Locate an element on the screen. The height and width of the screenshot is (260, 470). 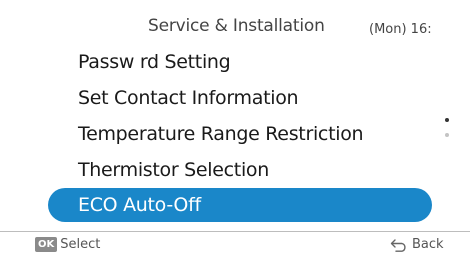
ok-button-icon: OK is located at coordinates (46, 244).